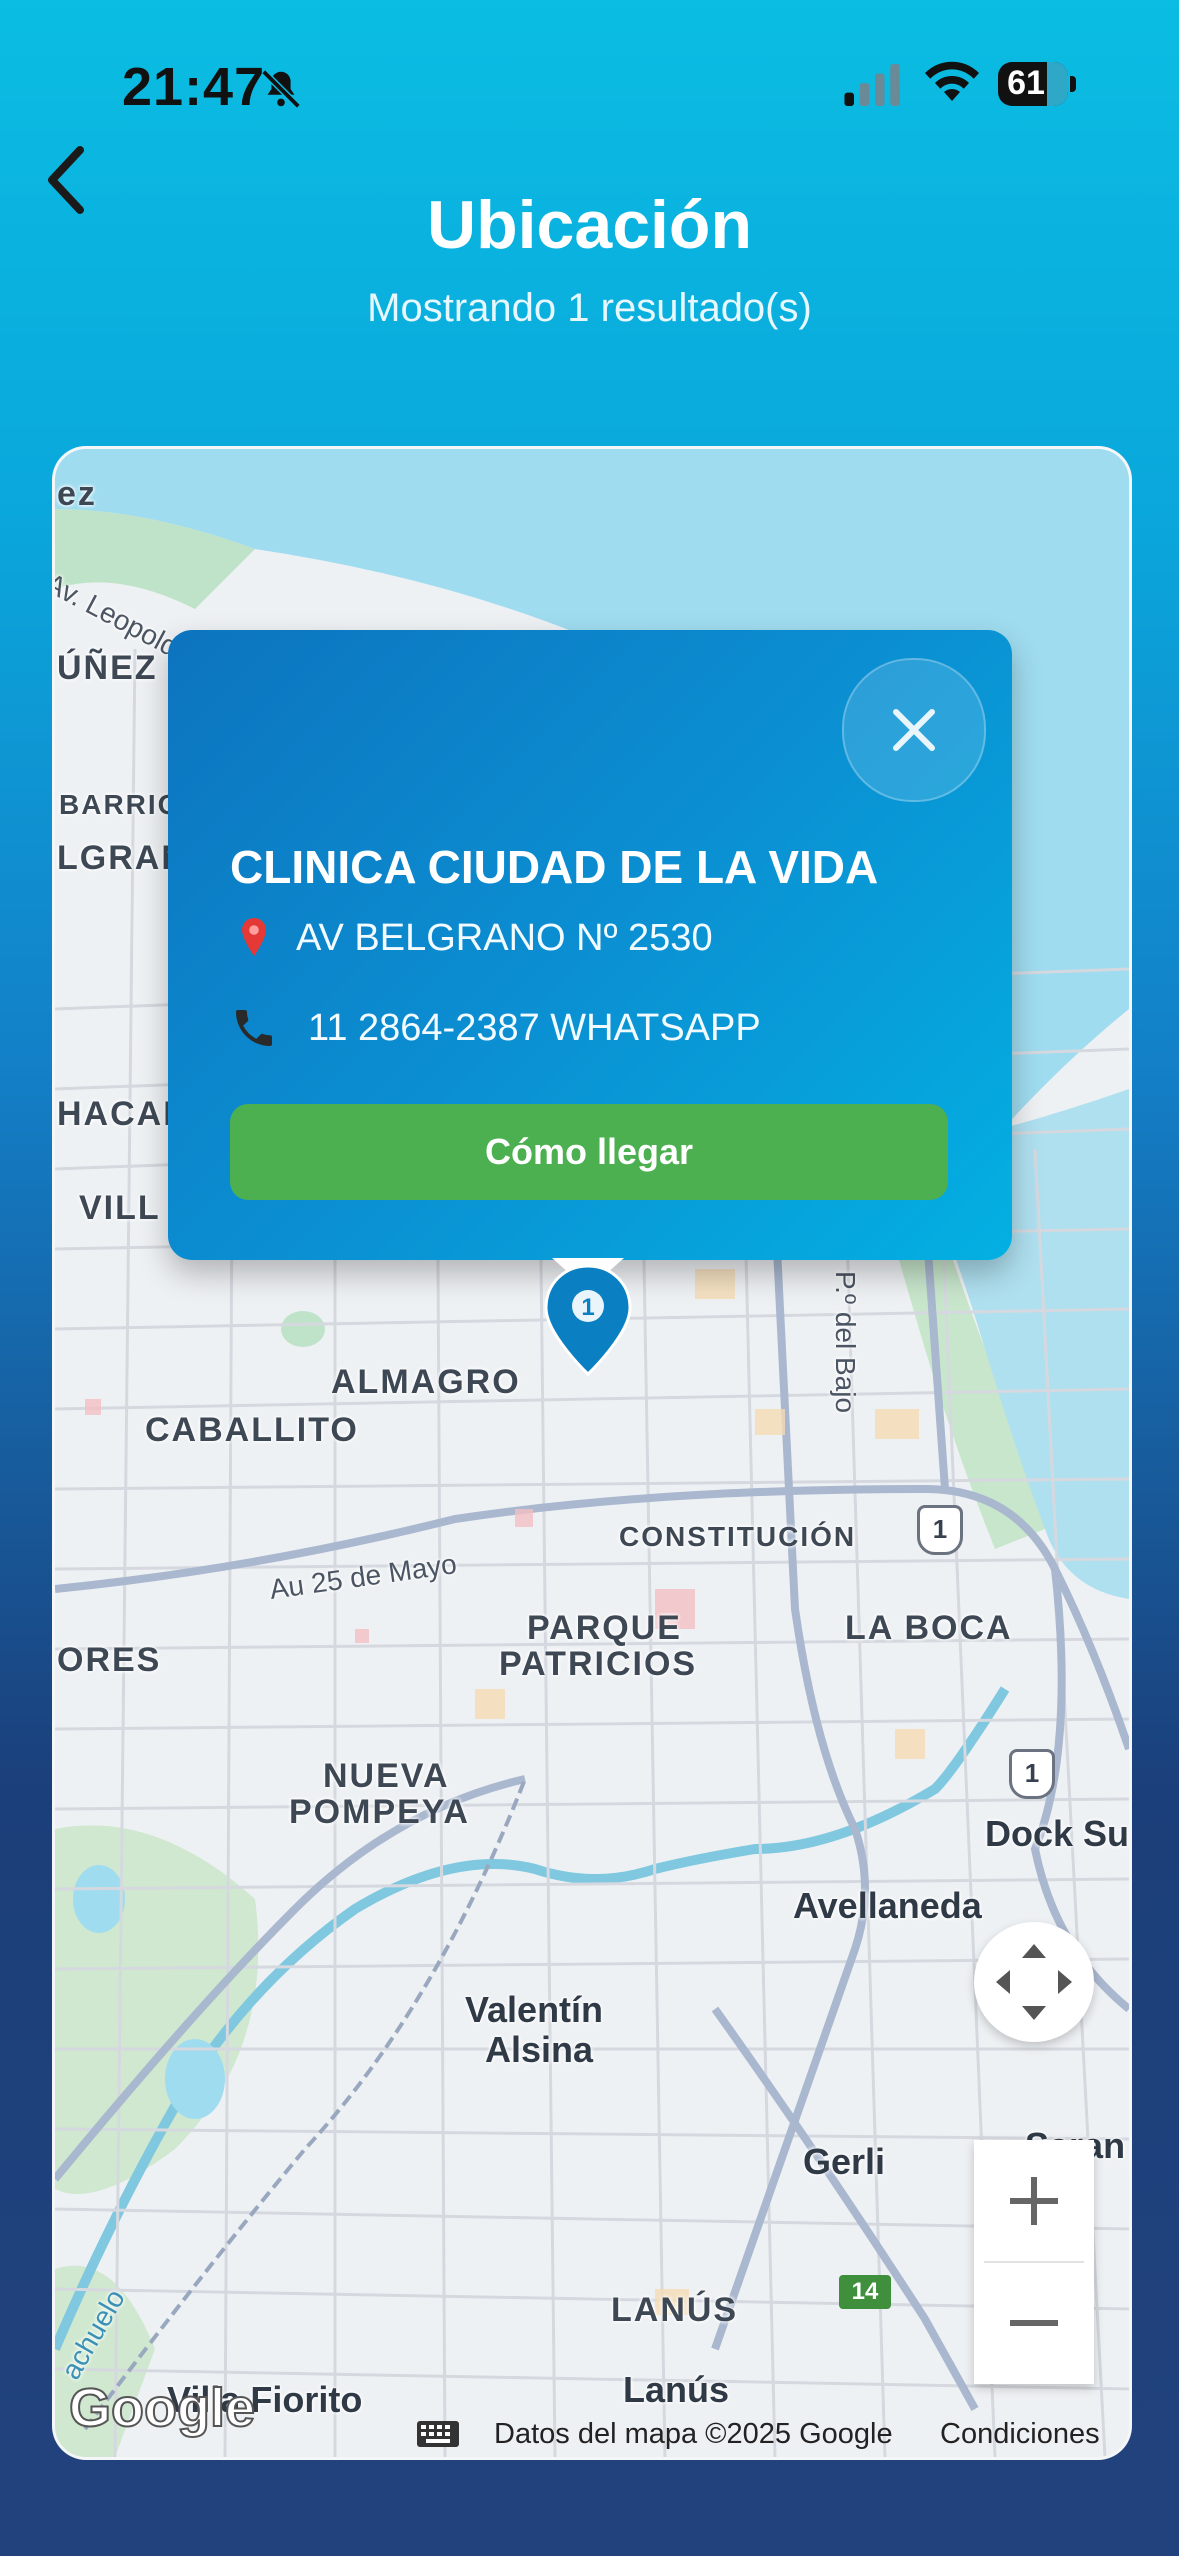 Image resolution: width=1179 pixels, height=2556 pixels. I want to click on address-text: AV BELGRANO Nº 2530, so click(504, 937).